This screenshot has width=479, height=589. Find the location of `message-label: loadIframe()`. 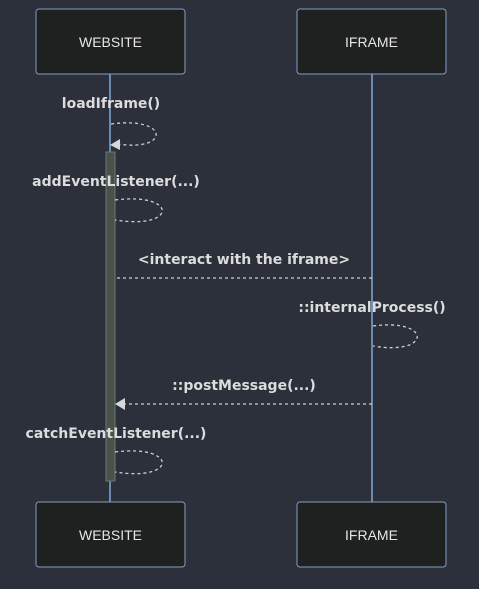

message-label: loadIframe() is located at coordinates (111, 104).